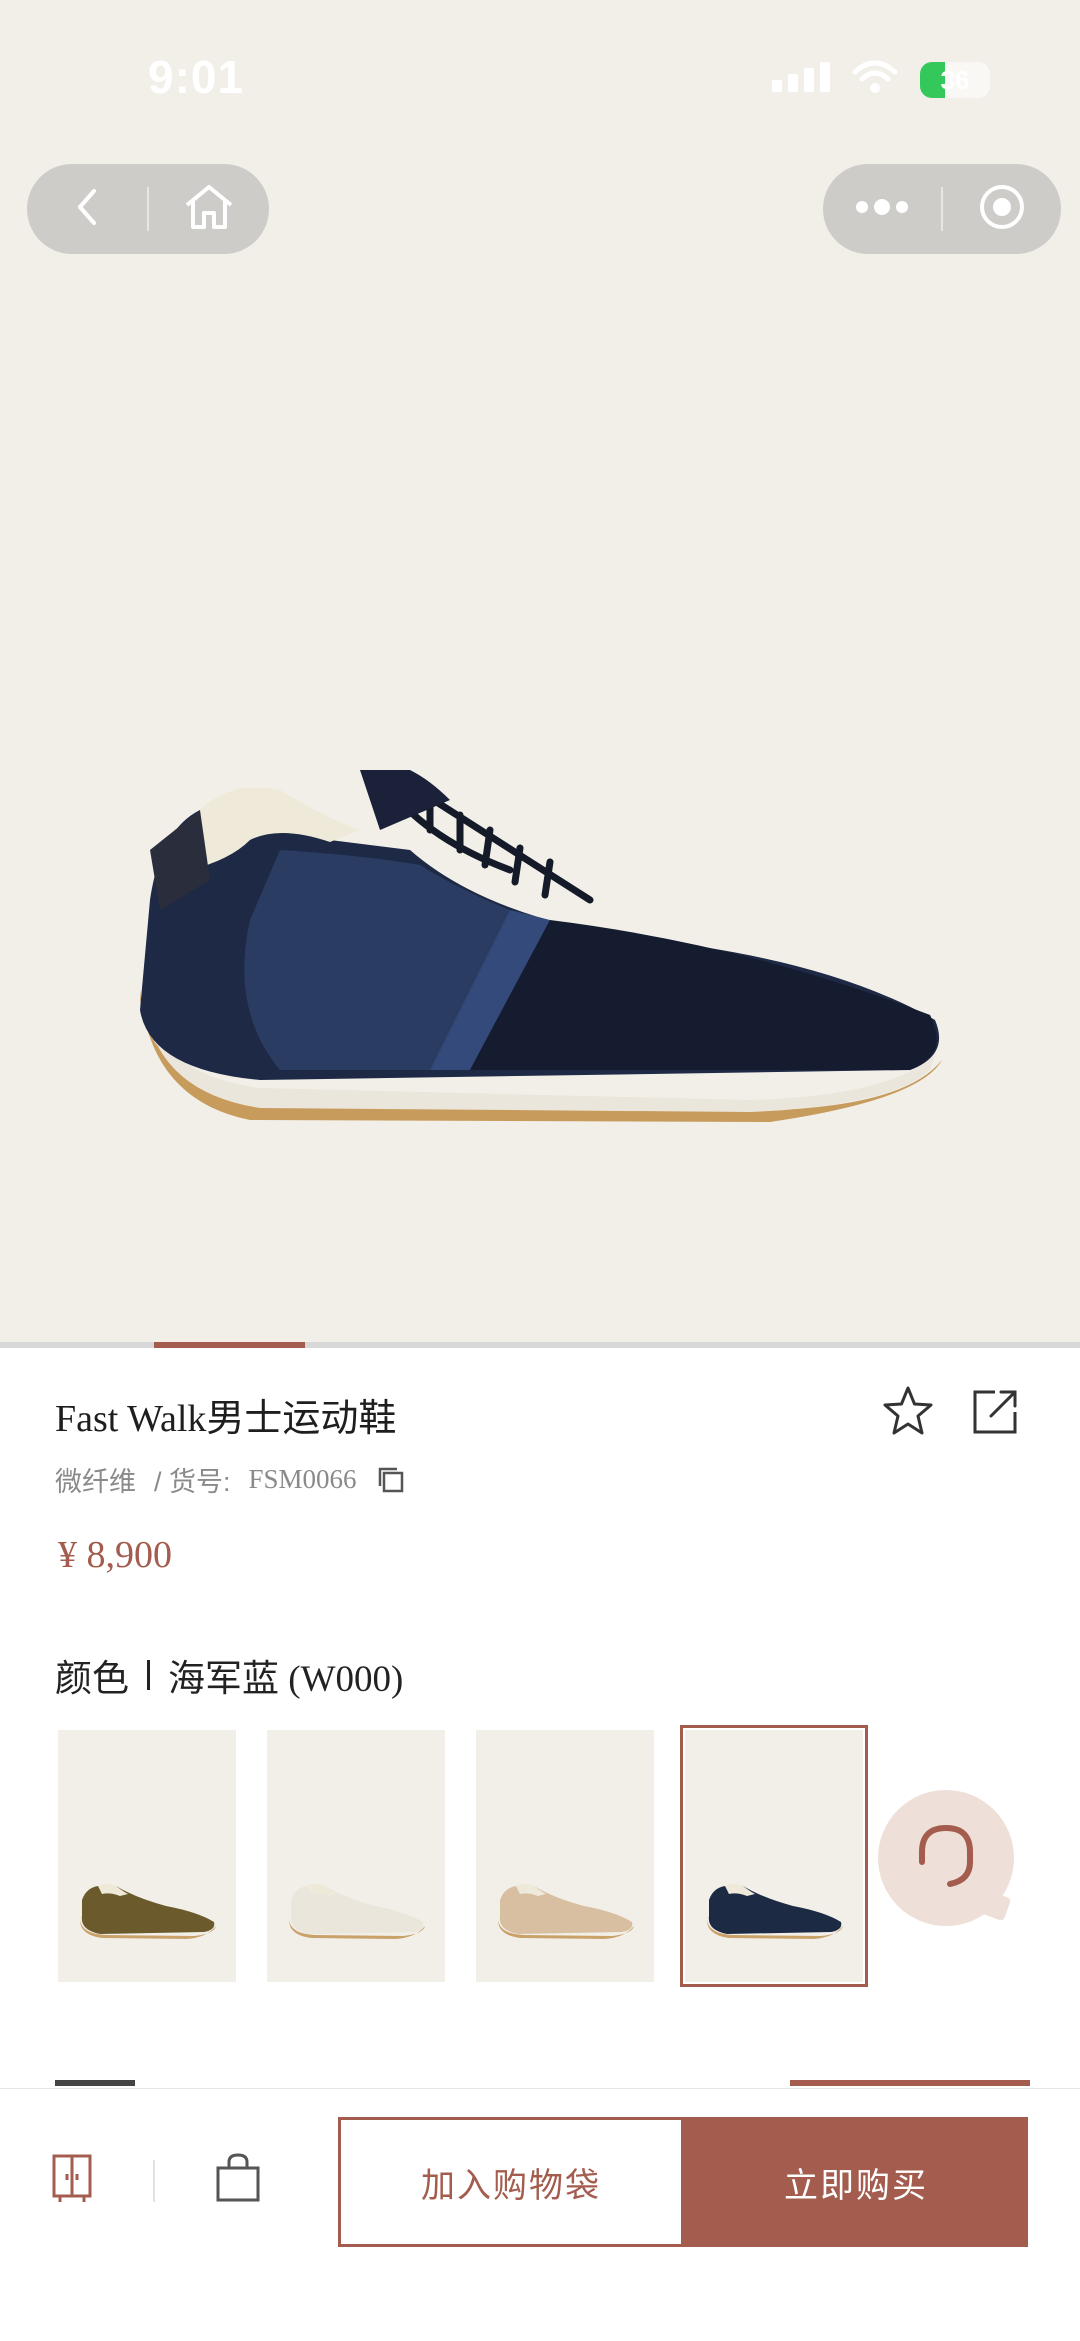 This screenshot has width=1080, height=2341. I want to click on wardrobe-button, so click(72, 2180).